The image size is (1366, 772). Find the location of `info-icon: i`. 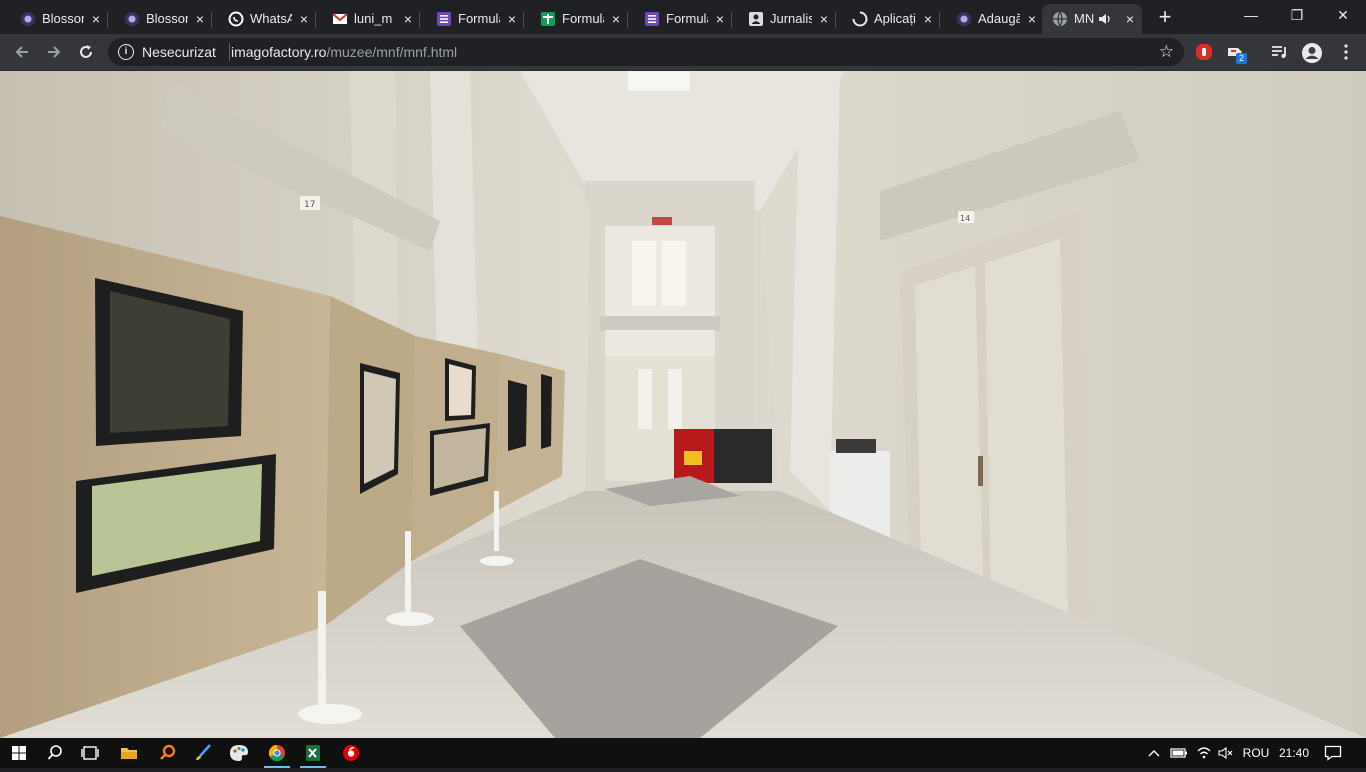

info-icon: i is located at coordinates (126, 52).